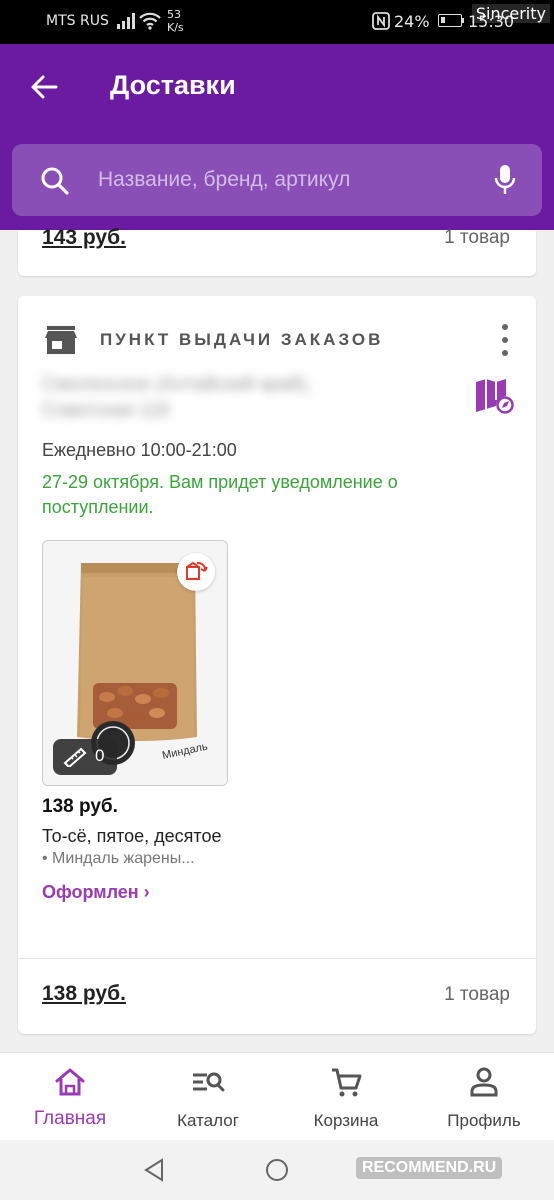 This screenshot has height=1200, width=554. Describe the element at coordinates (154, 1170) in the screenshot. I see `back-triangle-icon` at that location.